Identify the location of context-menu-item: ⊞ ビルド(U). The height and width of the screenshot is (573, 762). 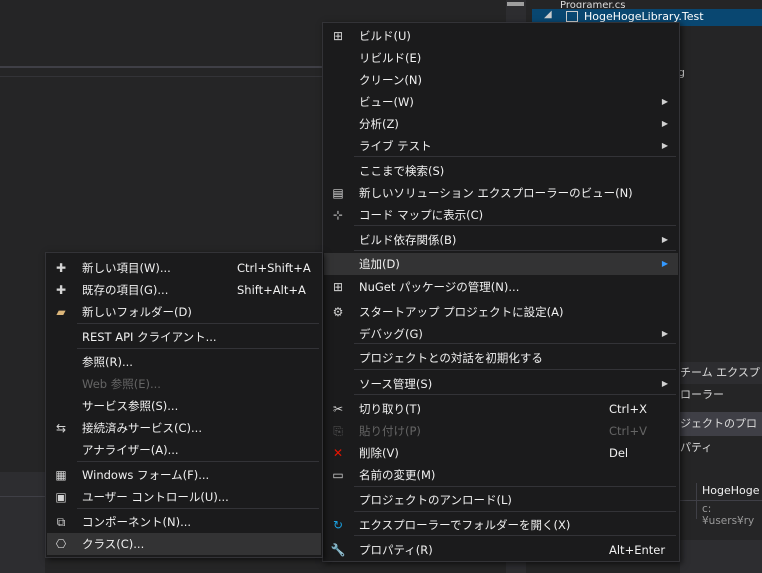
(501, 36).